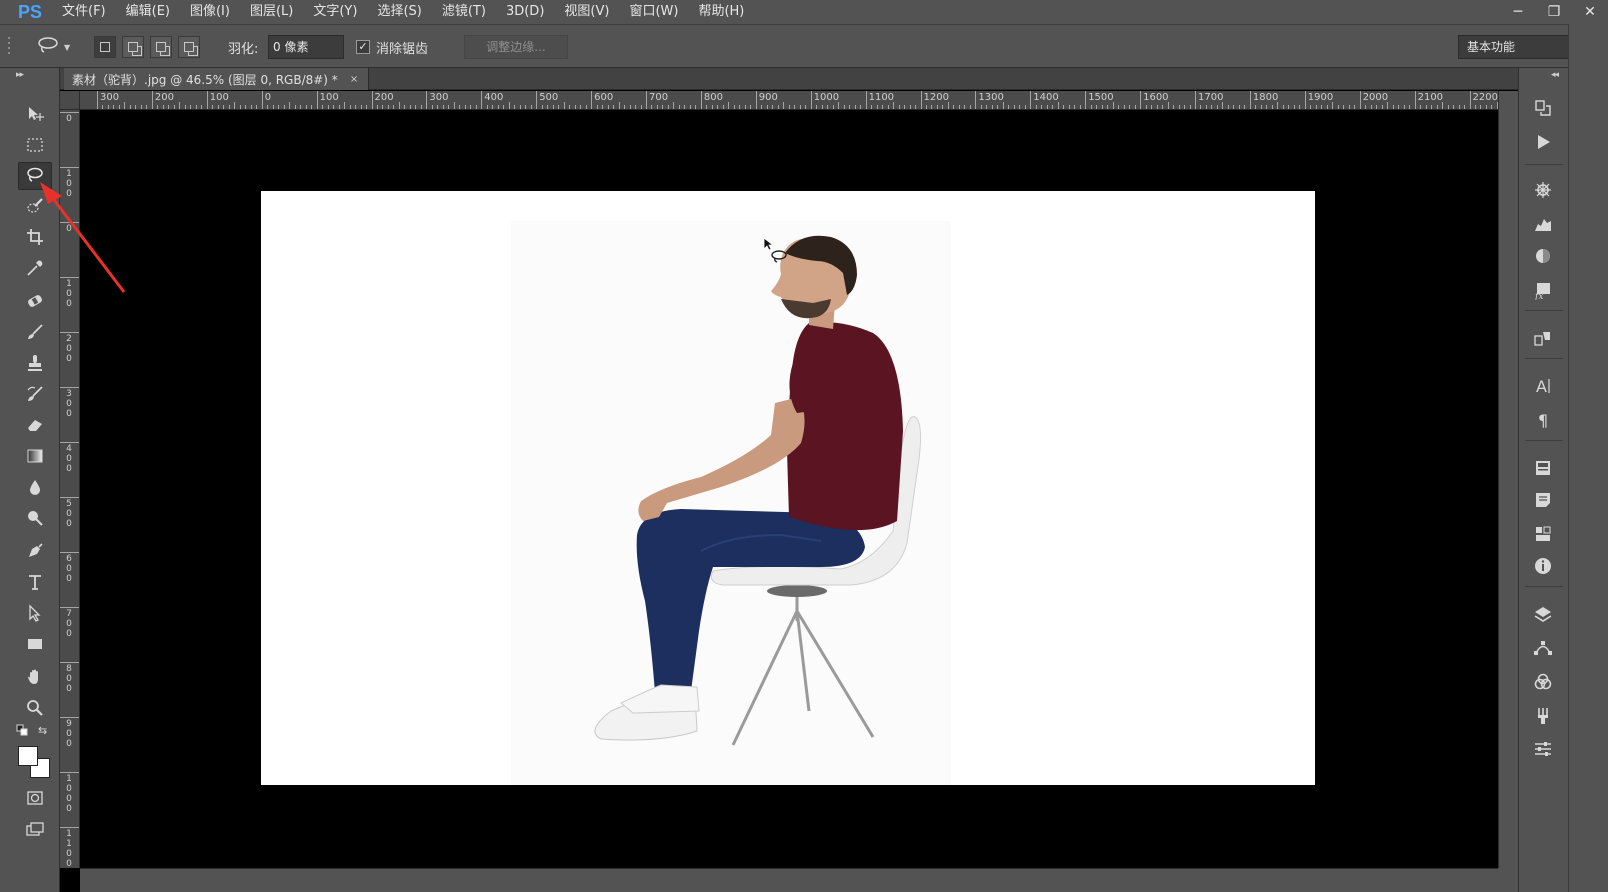  What do you see at coordinates (1508, 479) in the screenshot?
I see `scrollbar-gutter` at bounding box center [1508, 479].